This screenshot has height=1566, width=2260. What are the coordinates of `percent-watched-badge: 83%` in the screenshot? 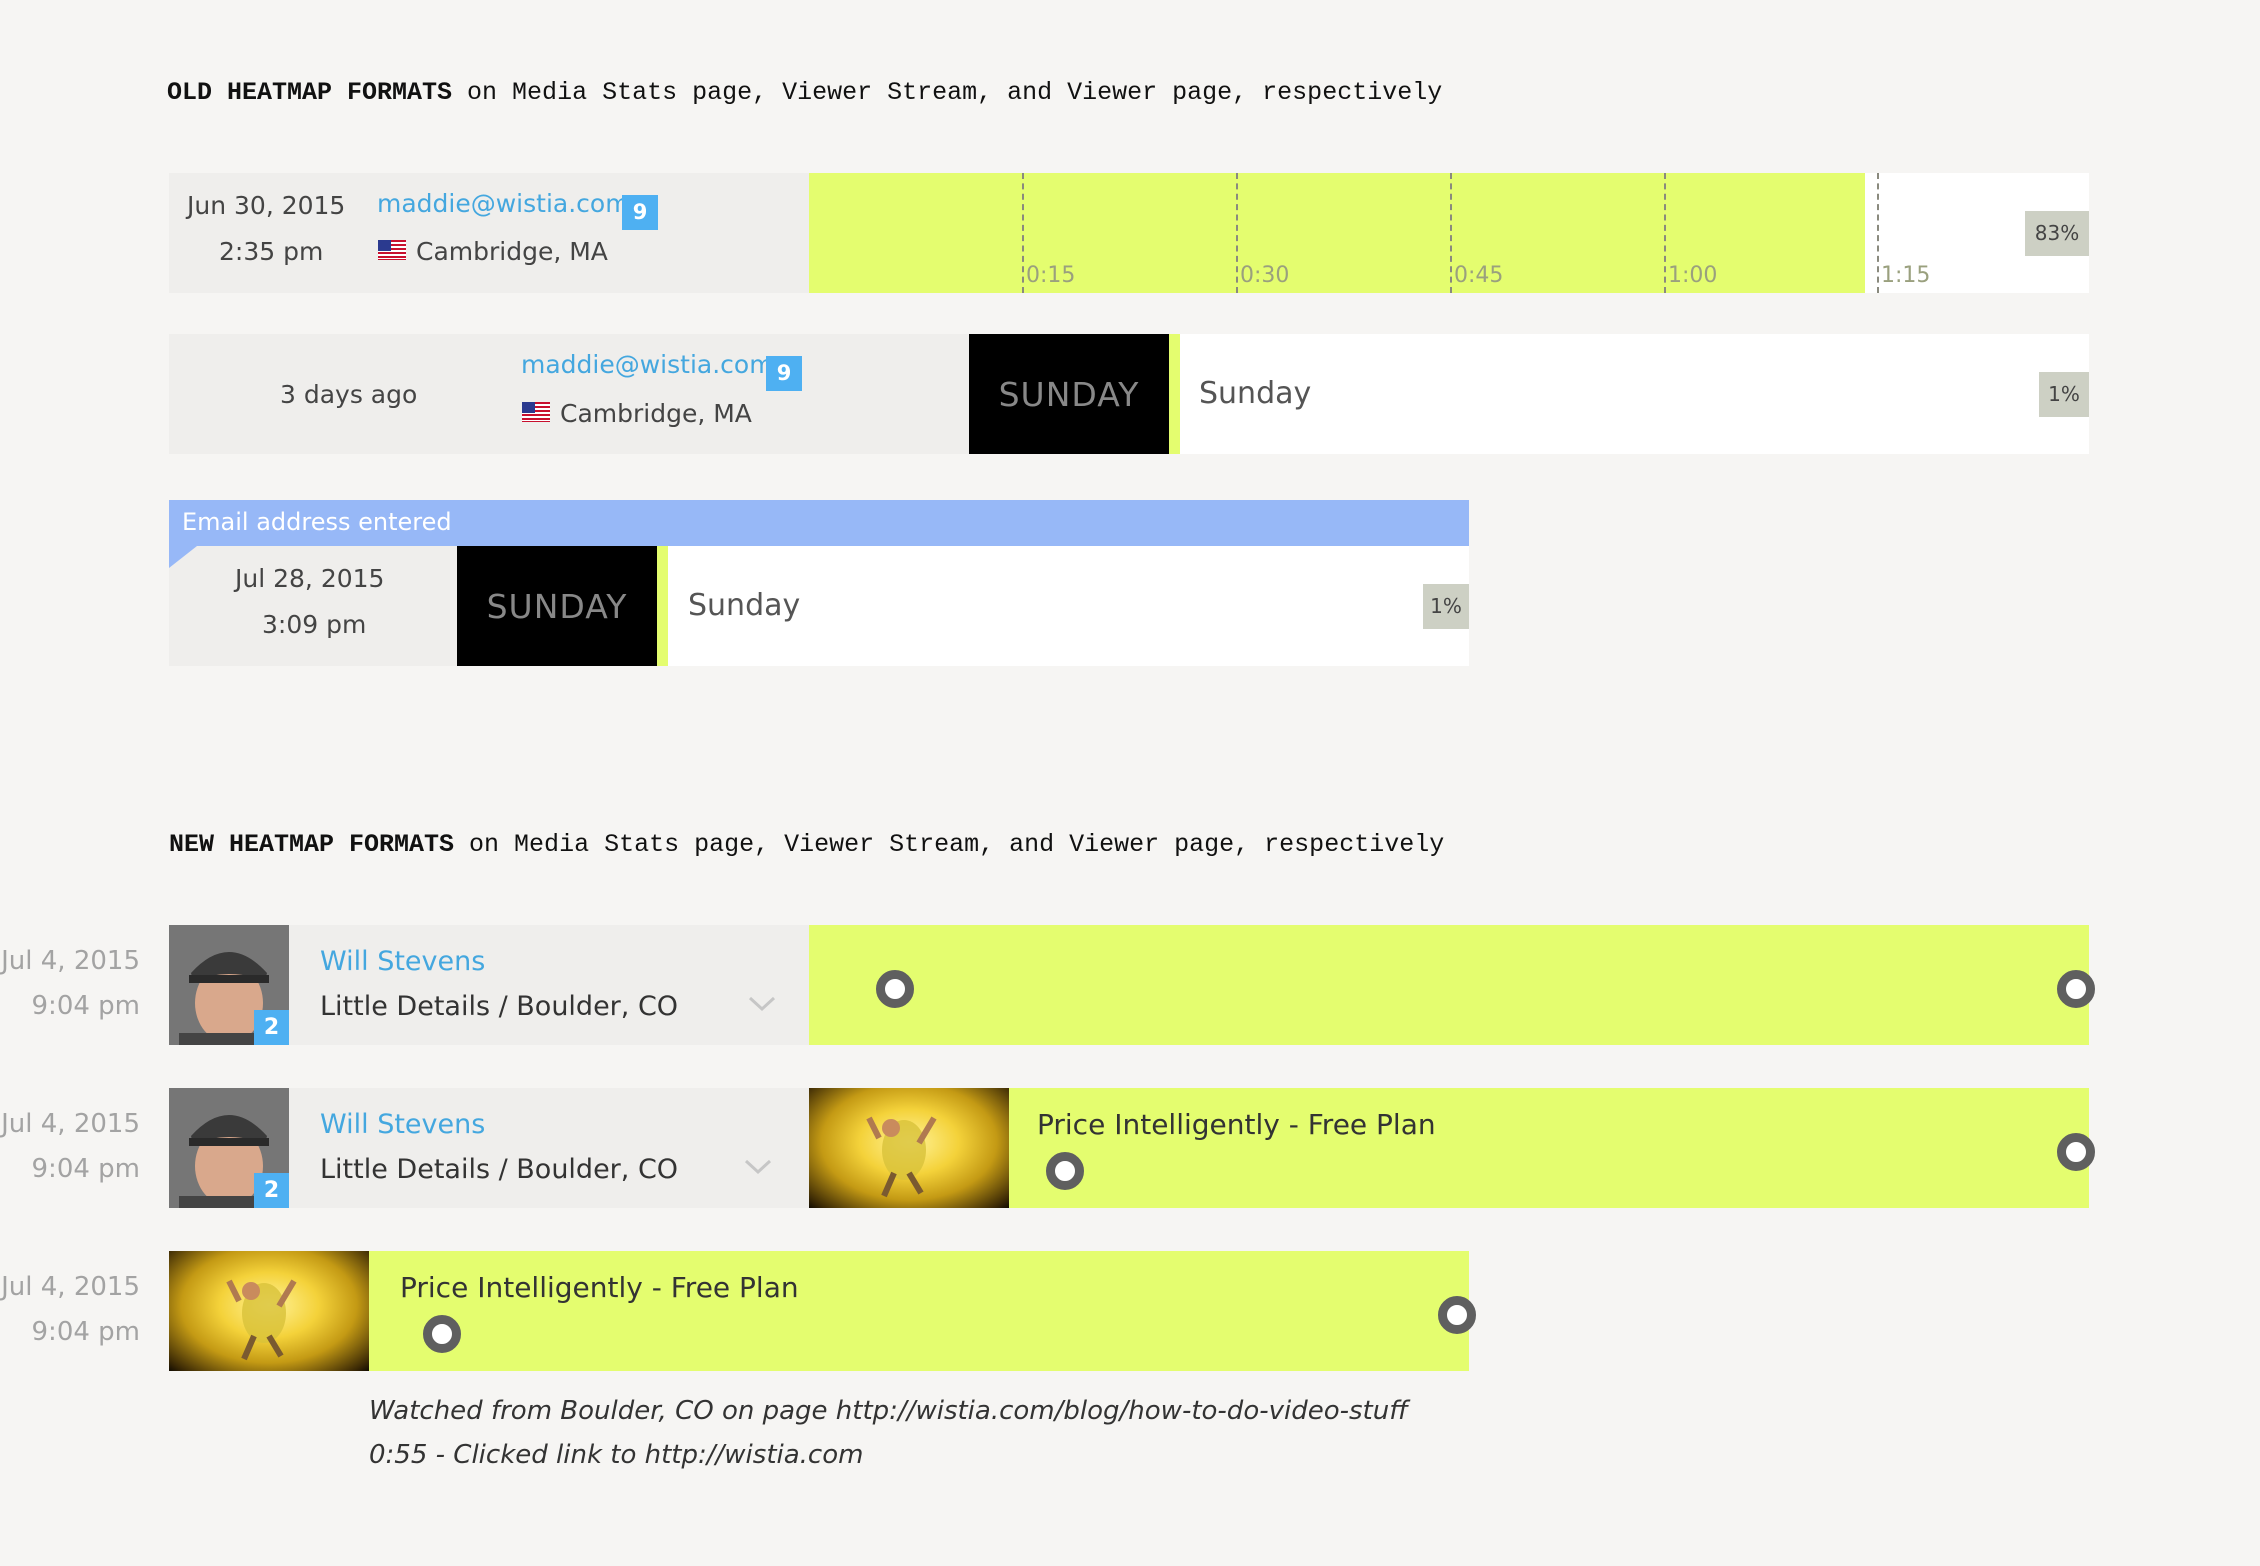 It's located at (2057, 233).